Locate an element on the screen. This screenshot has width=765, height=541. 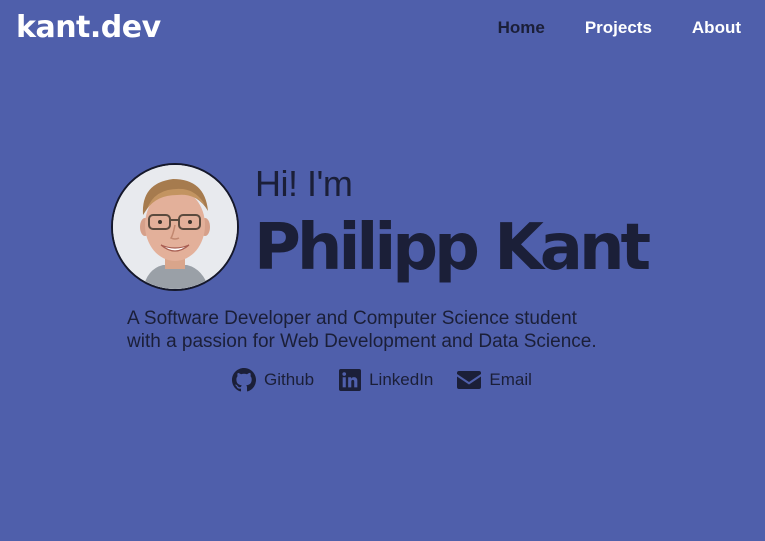
linkedin-label: LinkedIn is located at coordinates (401, 379).